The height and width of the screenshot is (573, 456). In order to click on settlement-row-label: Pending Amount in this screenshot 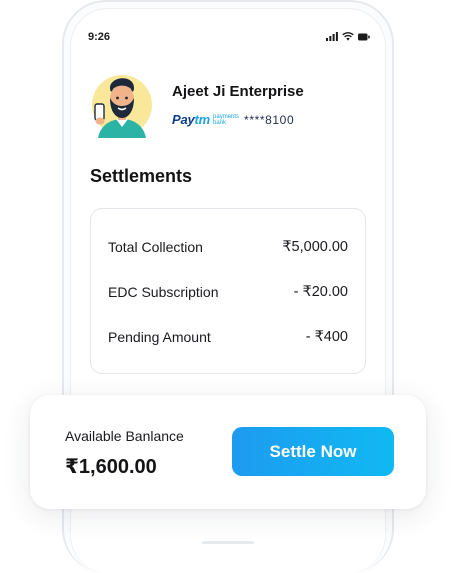, I will do `click(159, 337)`.